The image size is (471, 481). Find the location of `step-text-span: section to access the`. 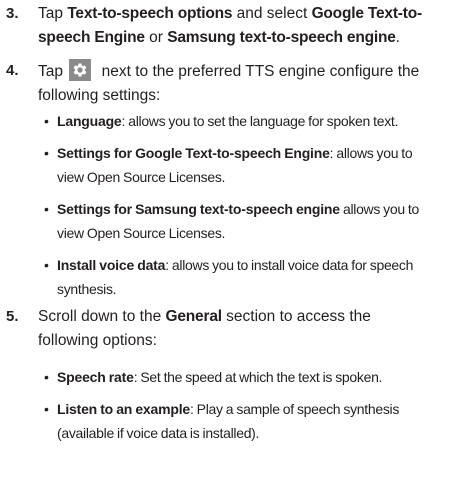

step-text-span: section to access the is located at coordinates (296, 316).